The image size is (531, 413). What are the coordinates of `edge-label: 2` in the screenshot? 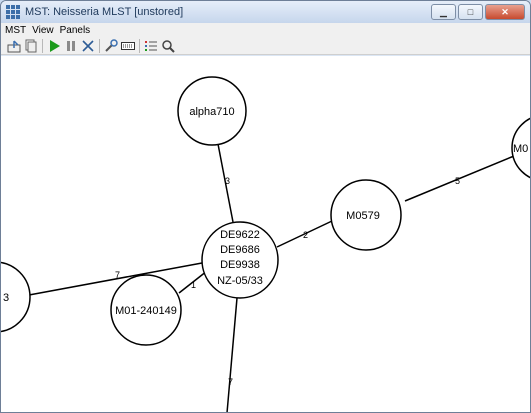 It's located at (305, 235).